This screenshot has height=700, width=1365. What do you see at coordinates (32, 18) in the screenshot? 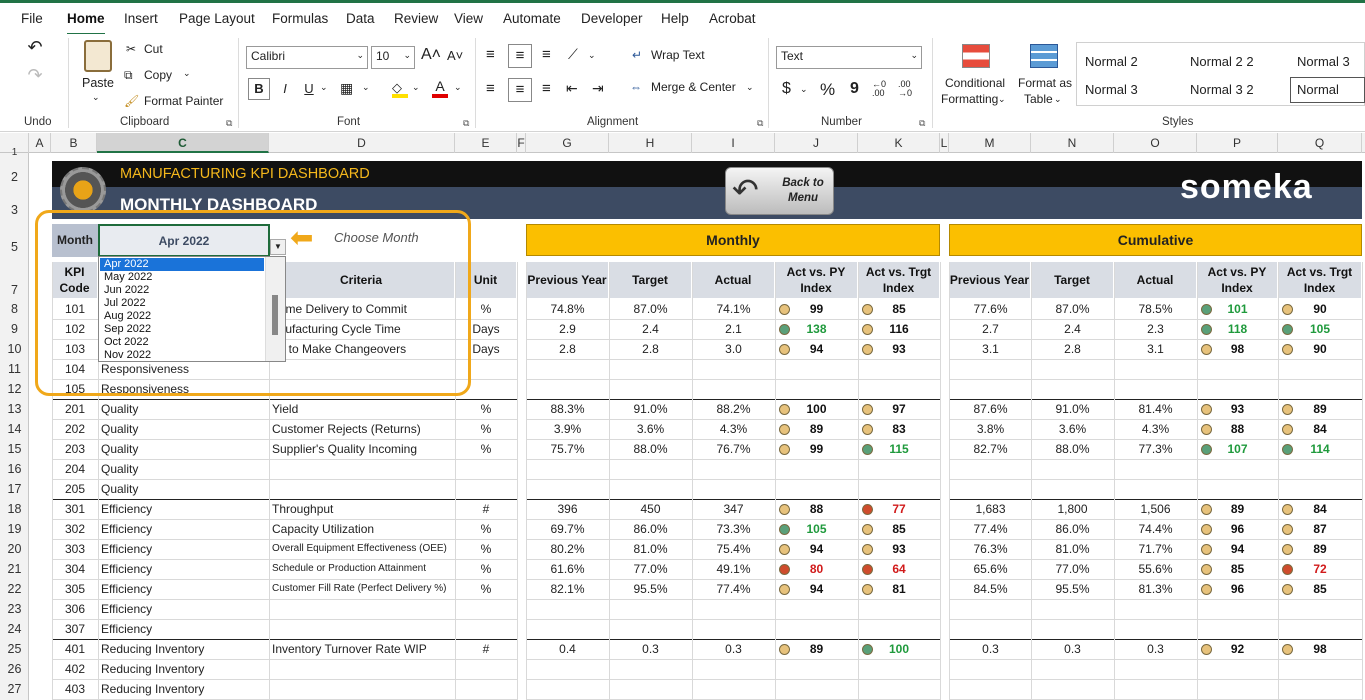
I see `menu-file: File` at bounding box center [32, 18].